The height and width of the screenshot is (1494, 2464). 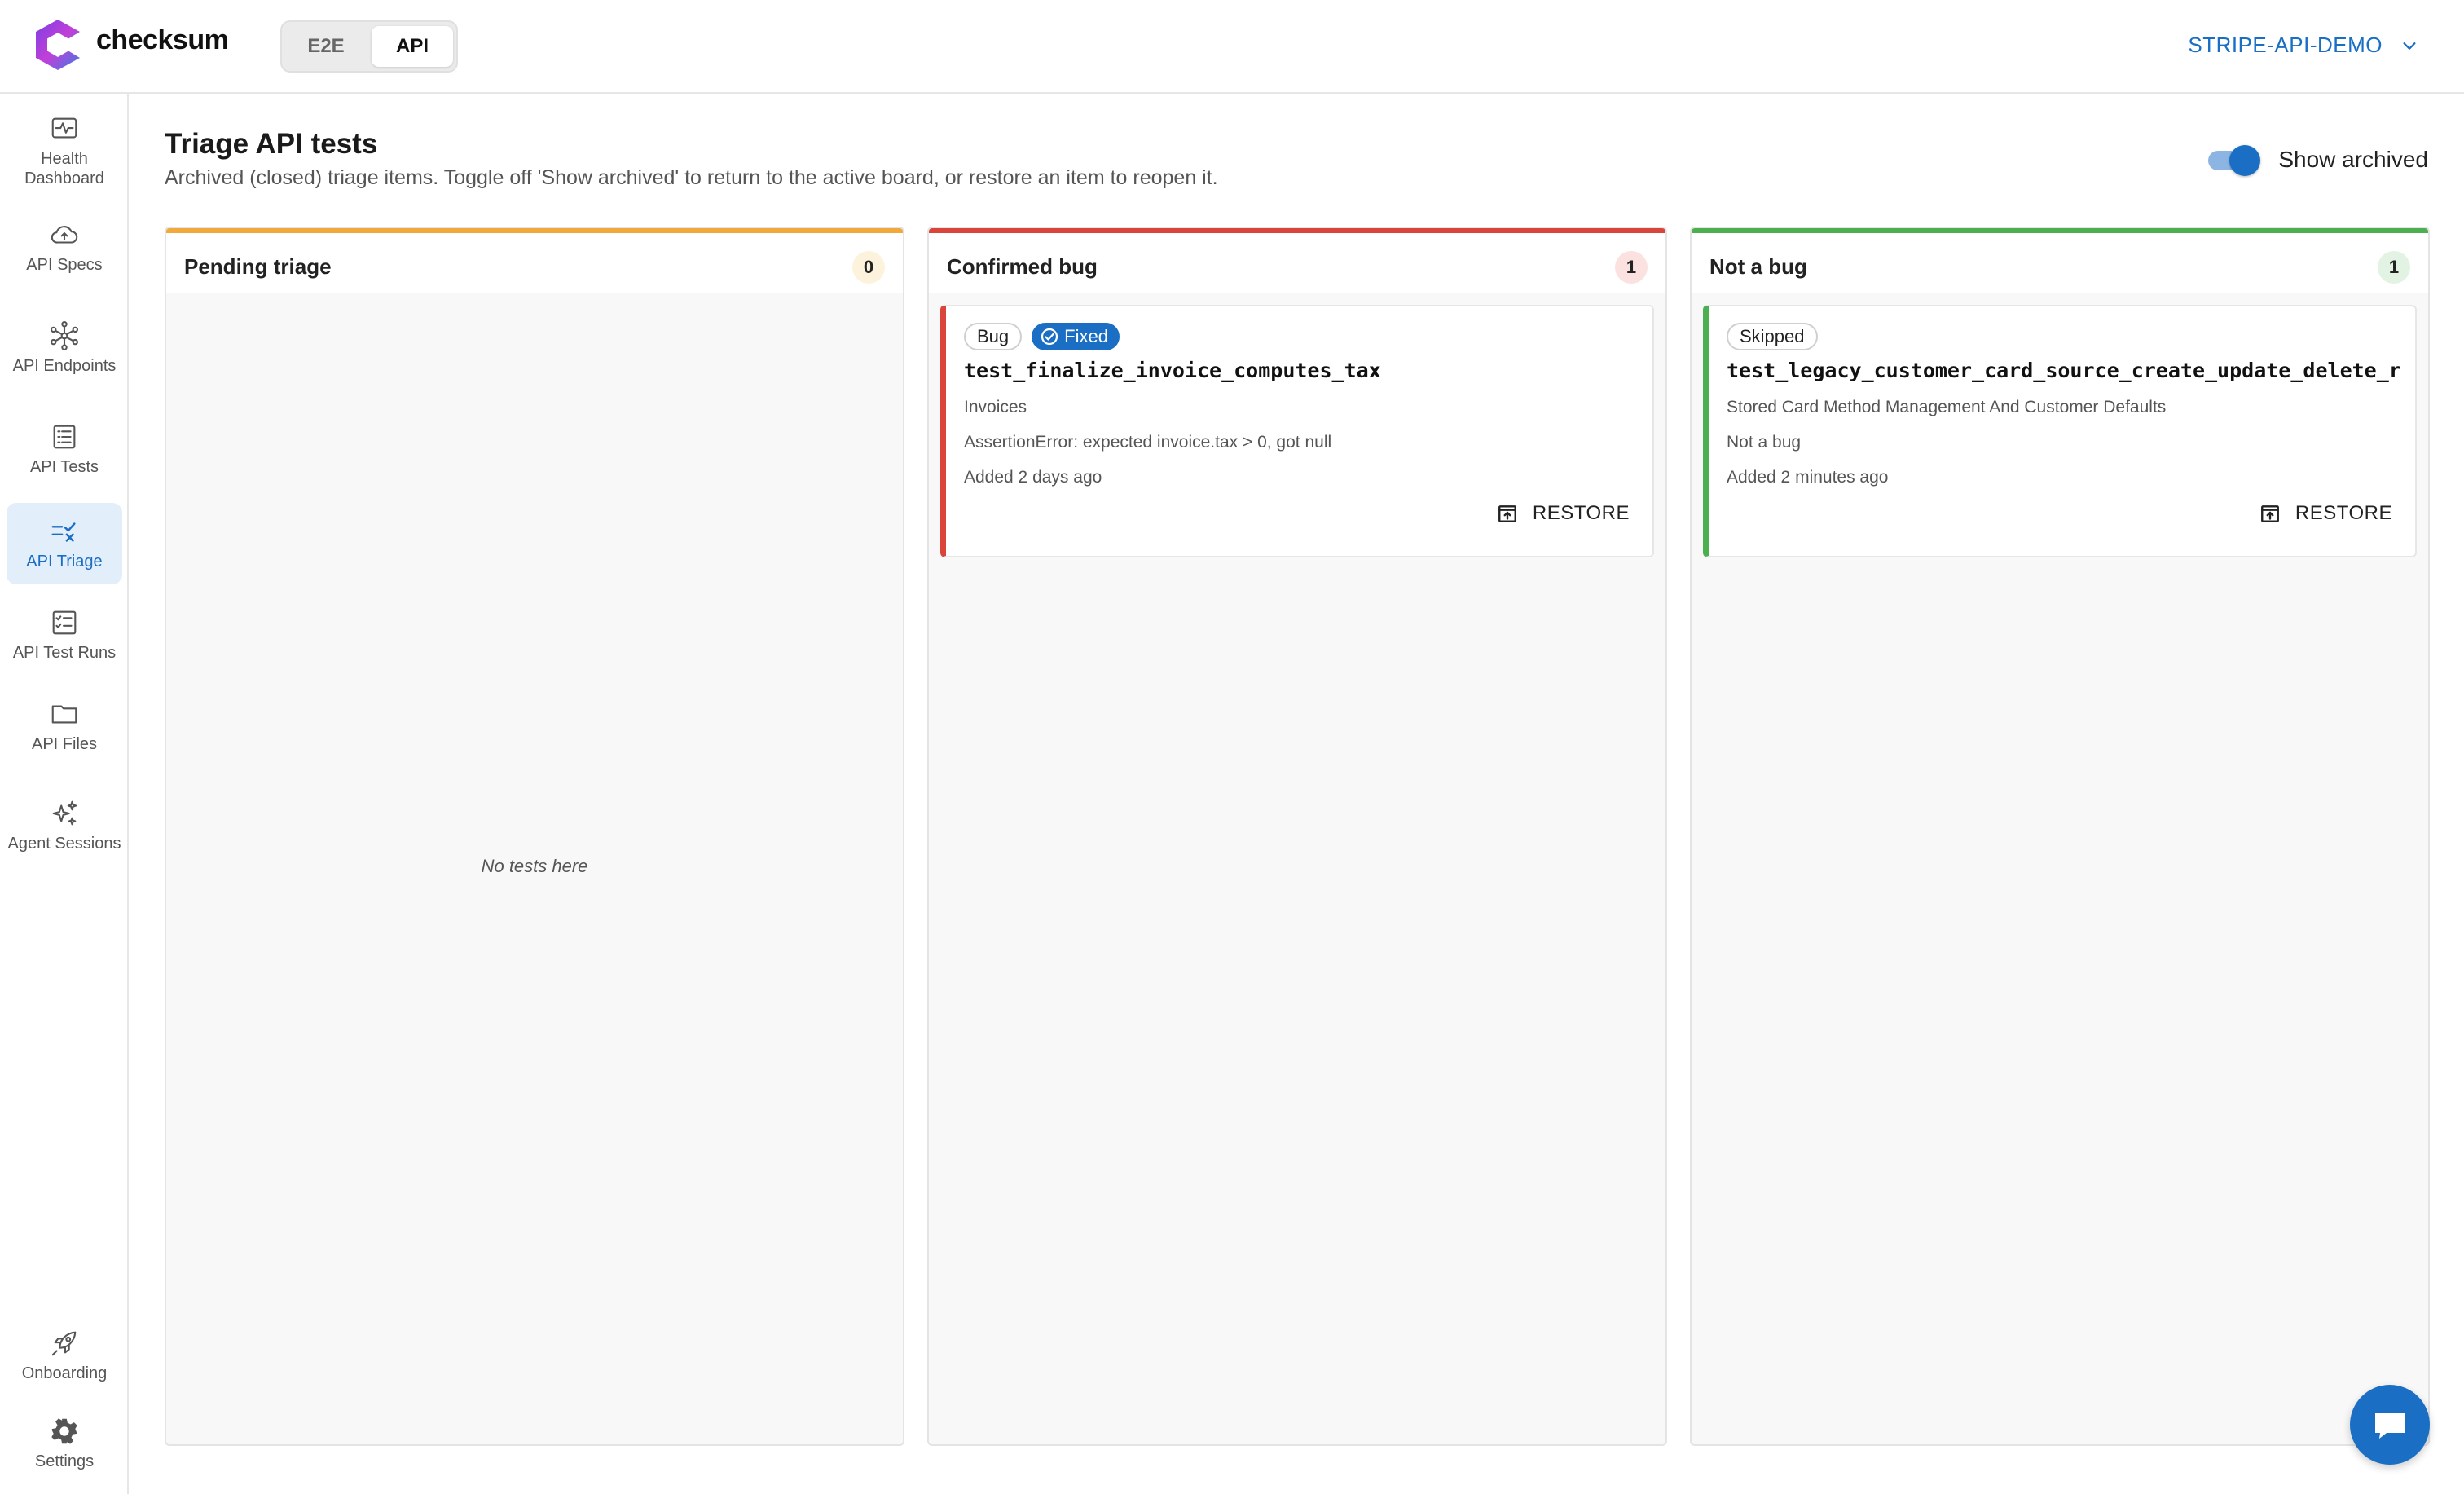 I want to click on skipped-chip: Skipped, so click(x=1772, y=336).